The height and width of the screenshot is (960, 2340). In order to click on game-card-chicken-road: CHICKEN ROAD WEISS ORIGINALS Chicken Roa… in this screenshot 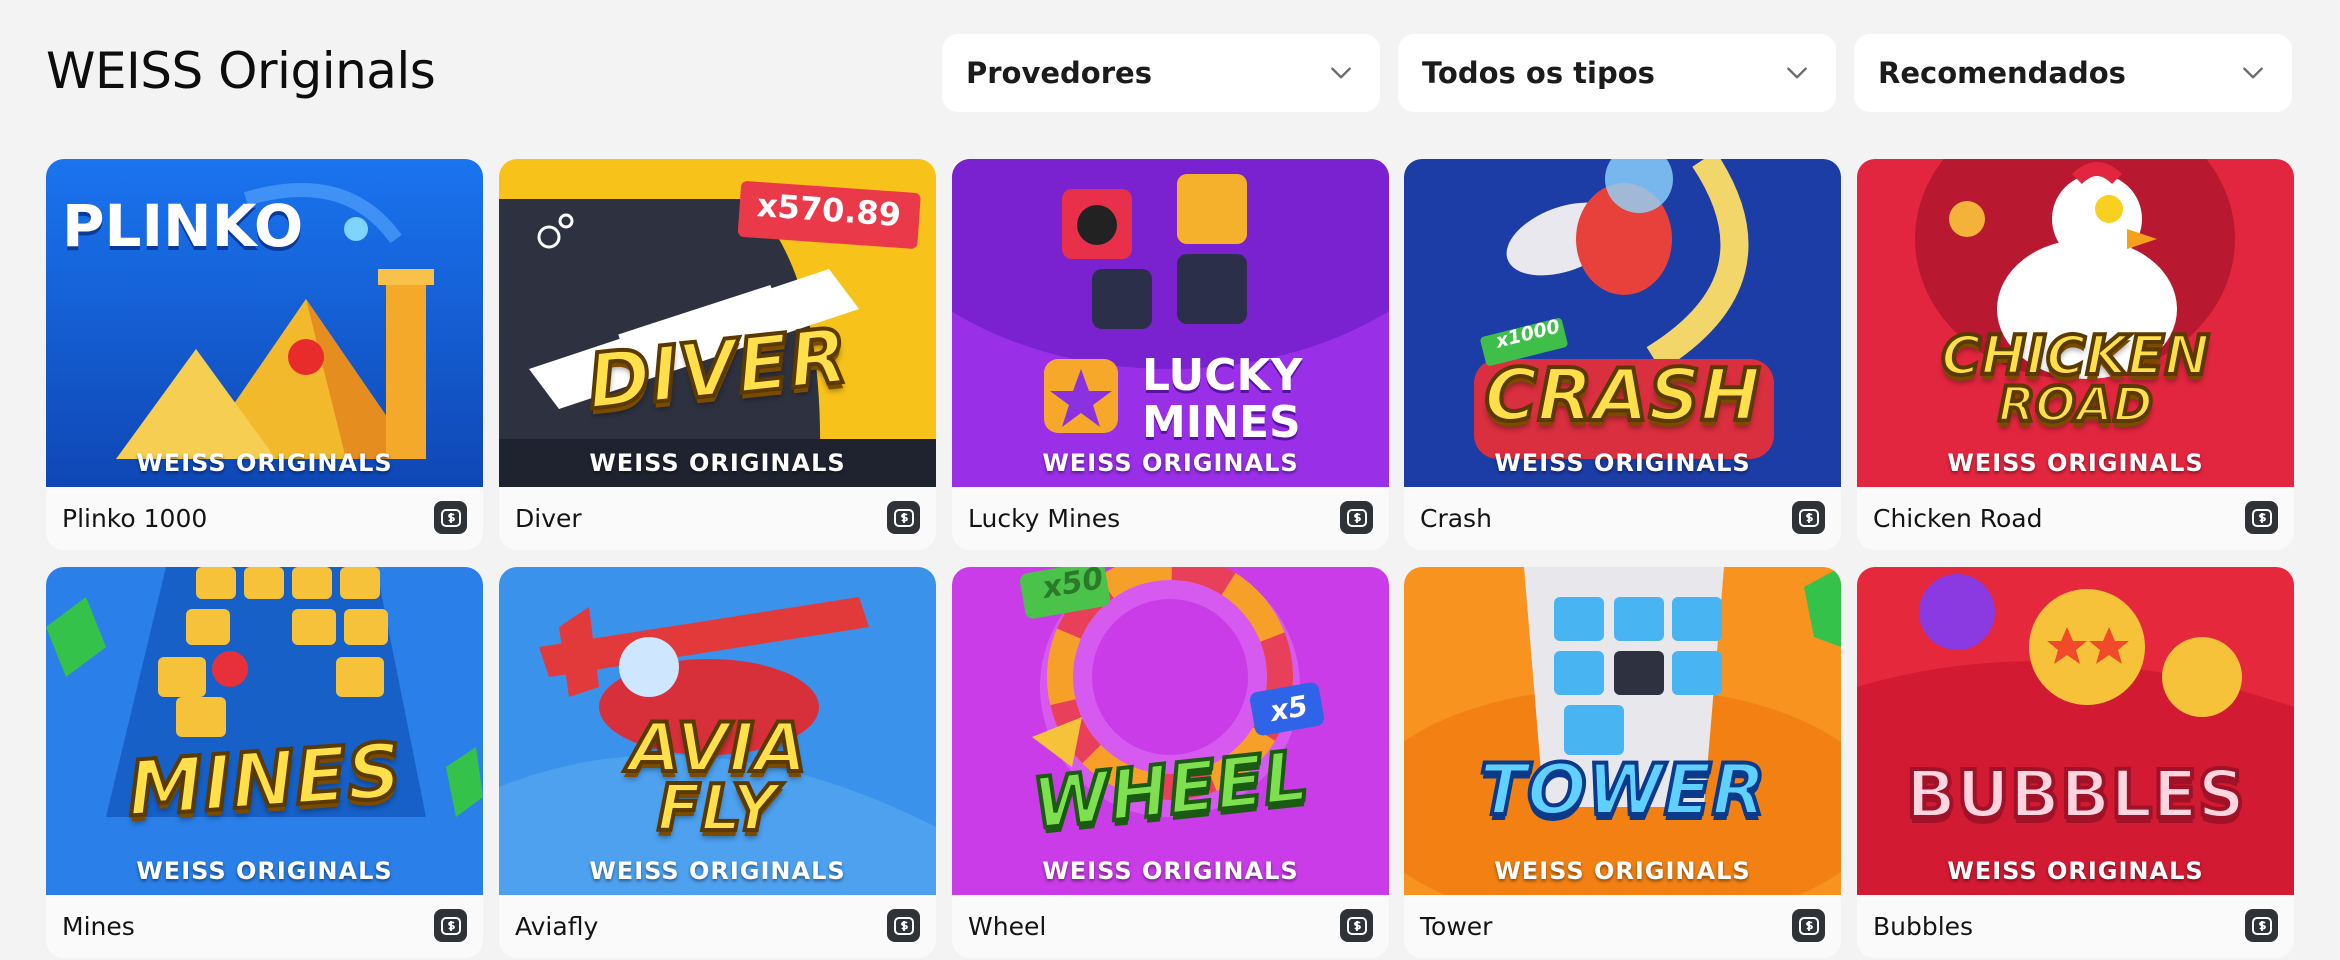, I will do `click(2075, 354)`.